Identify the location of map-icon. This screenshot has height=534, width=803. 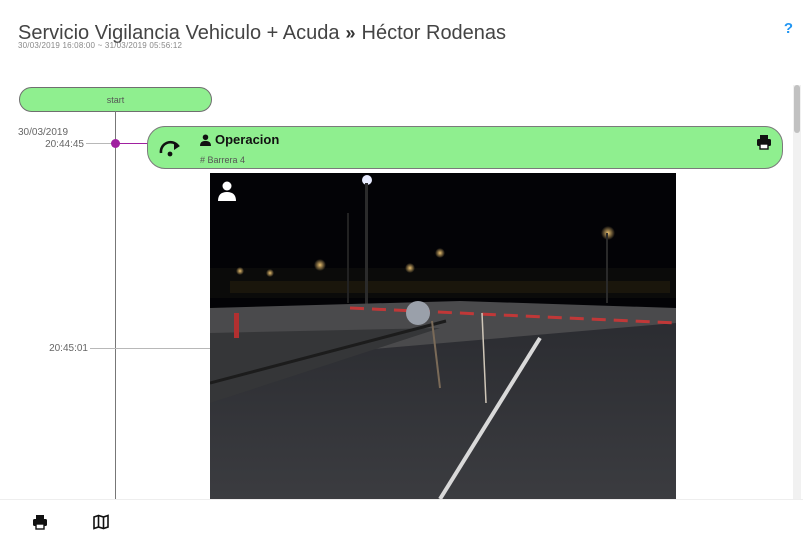
(101, 522).